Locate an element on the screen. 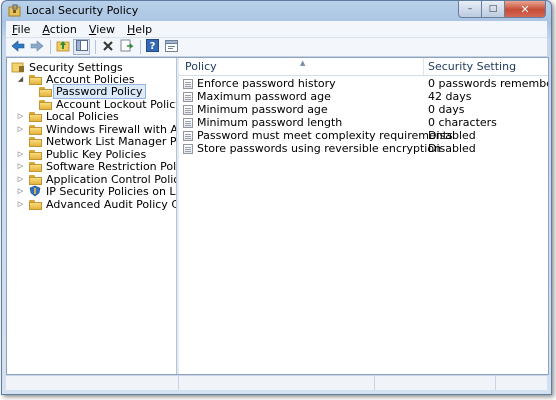  properties-icon is located at coordinates (171, 47).